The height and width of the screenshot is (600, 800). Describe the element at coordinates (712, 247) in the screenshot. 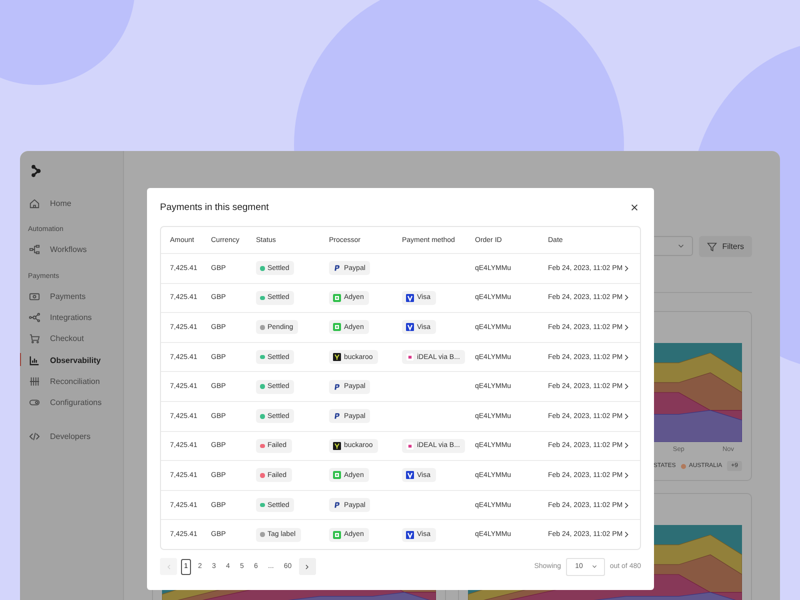

I see `filter-icon` at that location.